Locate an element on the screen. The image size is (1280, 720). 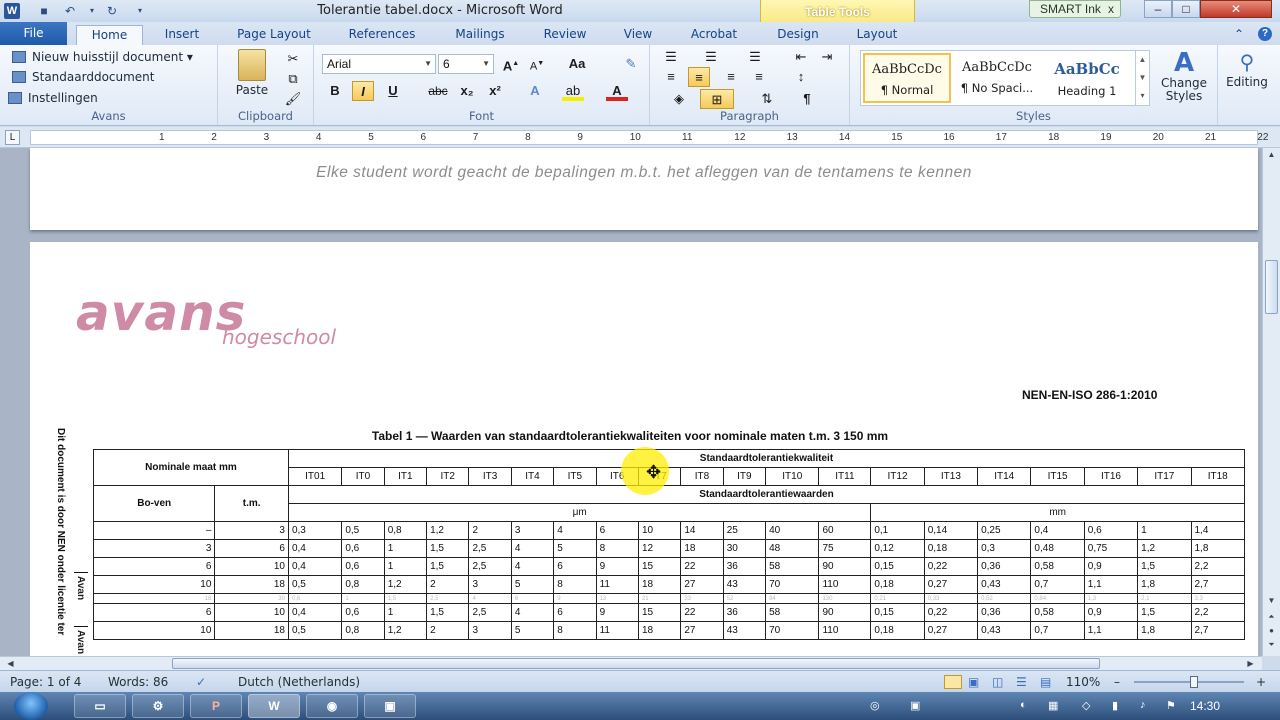
close-button: ✕ is located at coordinates (1236, 9).